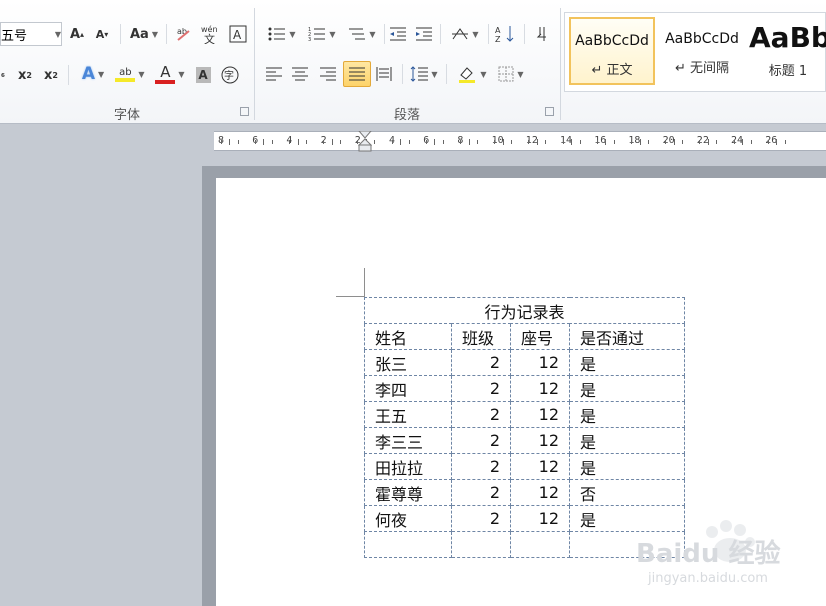 The width and height of the screenshot is (826, 606). What do you see at coordinates (362, 34) in the screenshot?
I see `multilevel-list-button: ▼` at bounding box center [362, 34].